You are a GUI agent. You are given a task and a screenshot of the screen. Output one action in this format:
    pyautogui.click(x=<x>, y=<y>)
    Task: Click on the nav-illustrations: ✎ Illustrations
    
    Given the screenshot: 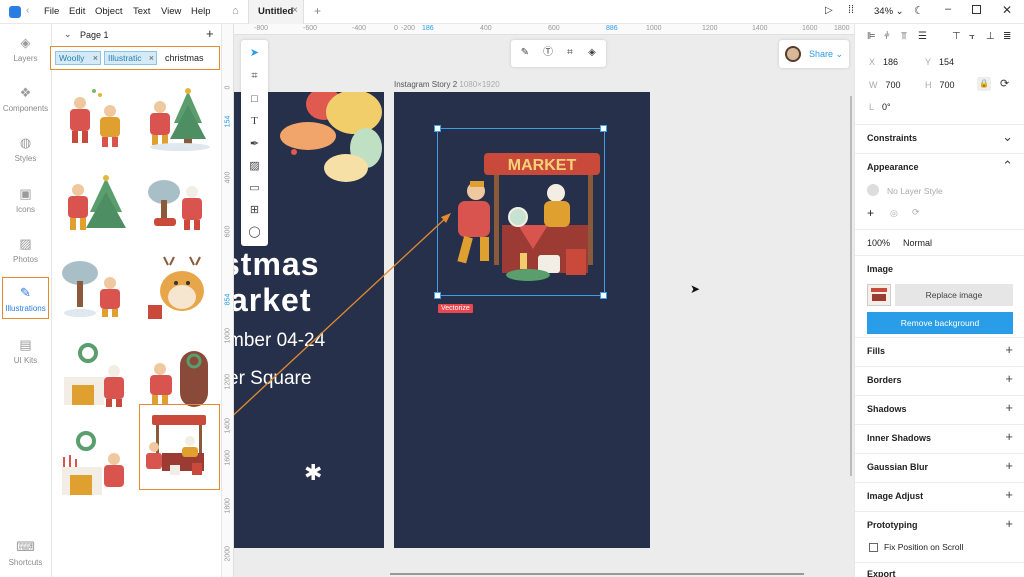 What is the action you would take?
    pyautogui.click(x=25, y=298)
    